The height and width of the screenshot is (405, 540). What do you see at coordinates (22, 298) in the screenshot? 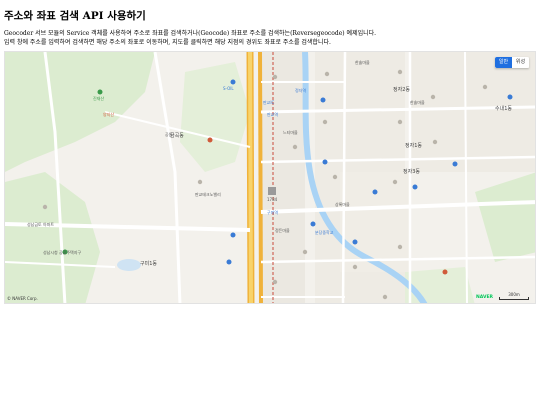
I see `map-copyright: © NAVER Corp.` at bounding box center [22, 298].